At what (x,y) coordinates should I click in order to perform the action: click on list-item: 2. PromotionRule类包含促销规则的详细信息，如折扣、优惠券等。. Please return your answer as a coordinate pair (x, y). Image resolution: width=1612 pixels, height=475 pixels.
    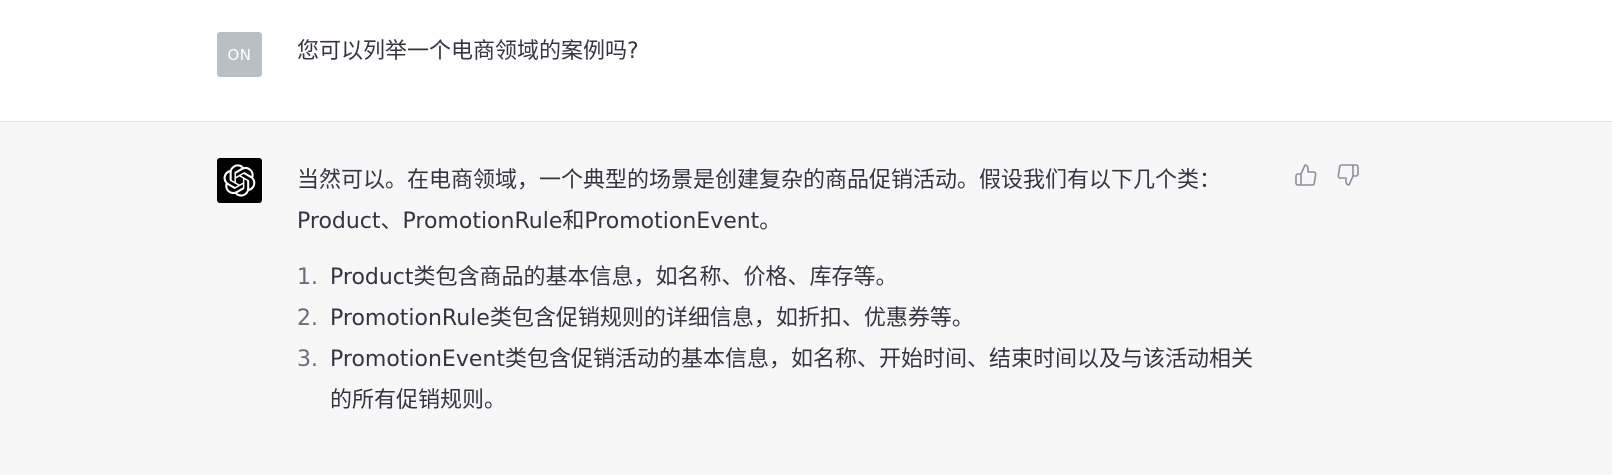
    Looking at the image, I should click on (784, 318).